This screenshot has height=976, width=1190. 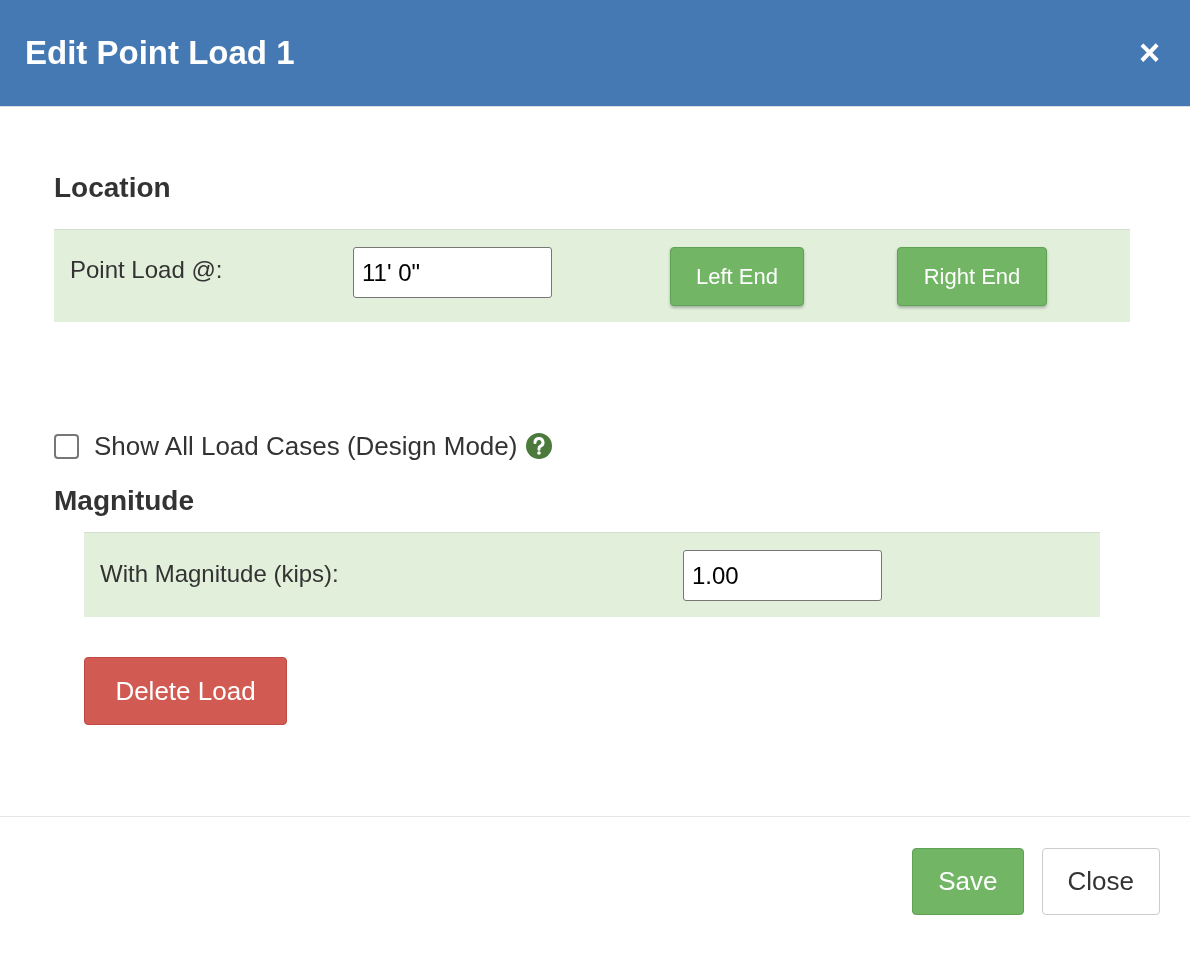 I want to click on close-dialog-button: Close, so click(x=1100, y=881).